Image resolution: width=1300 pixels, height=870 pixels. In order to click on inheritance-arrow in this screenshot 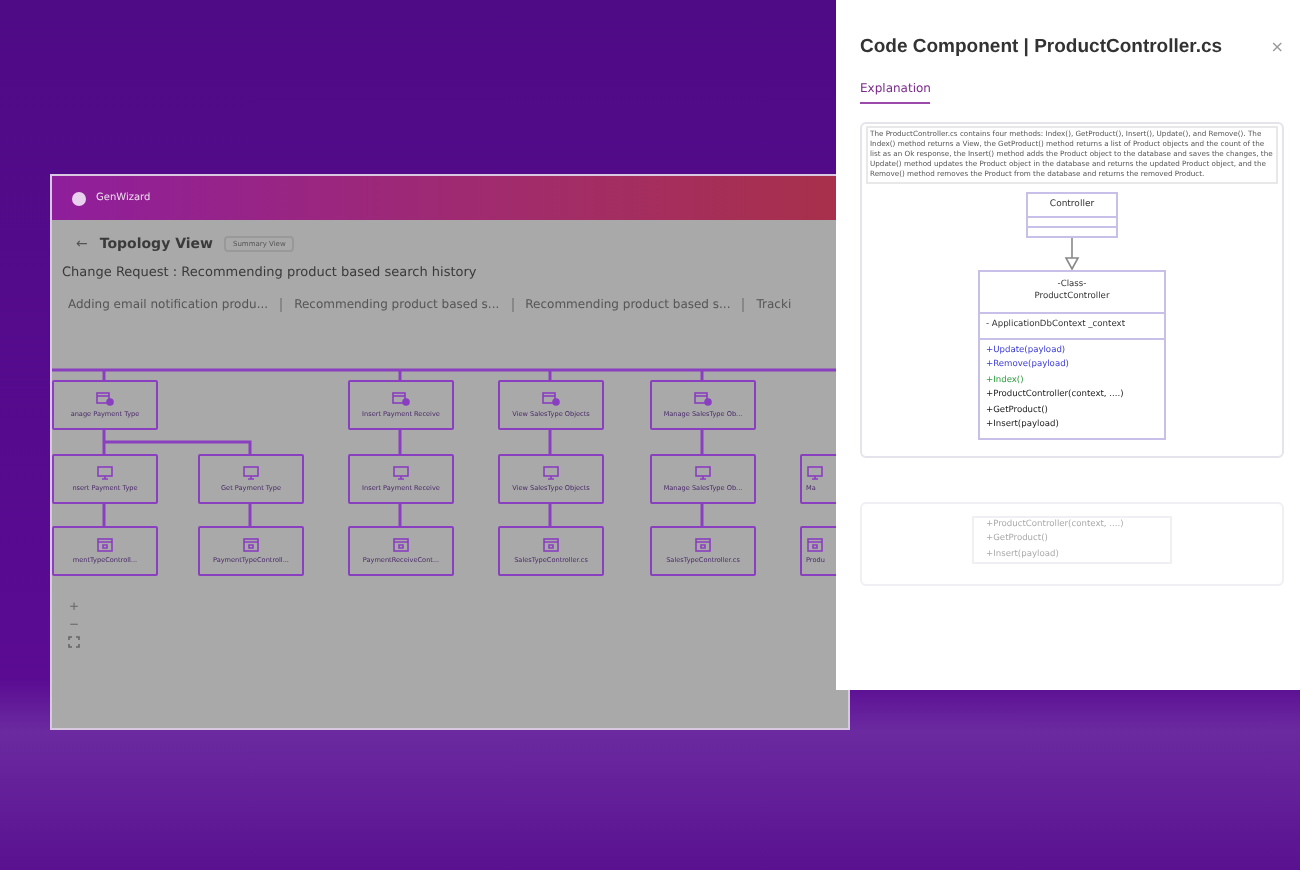, I will do `click(1072, 254)`.